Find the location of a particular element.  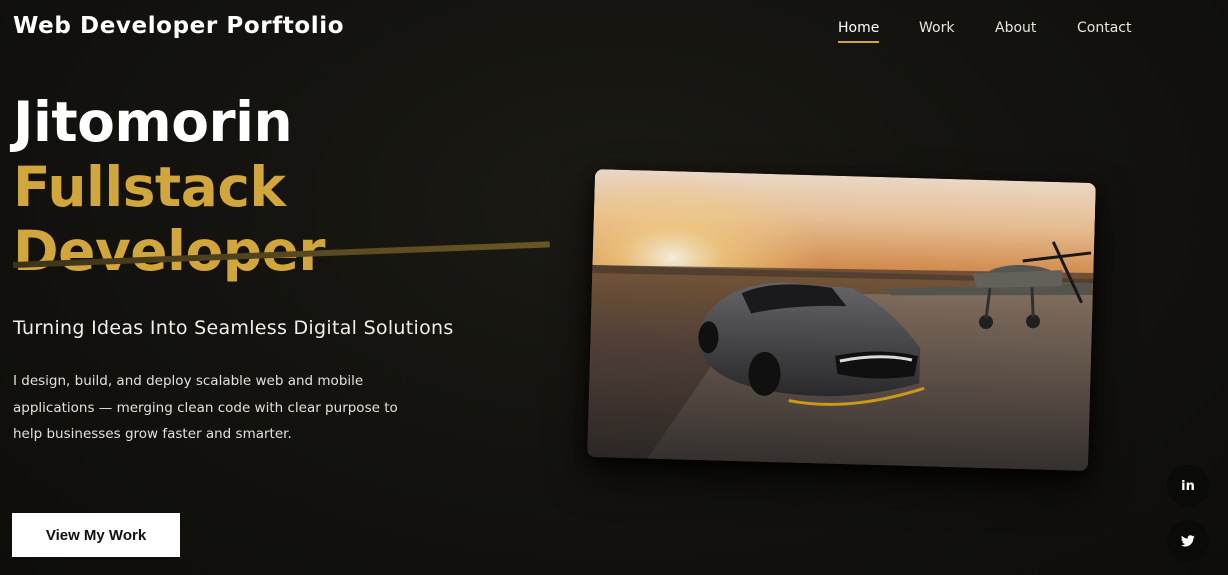

twitter-icon is located at coordinates (1188, 541).